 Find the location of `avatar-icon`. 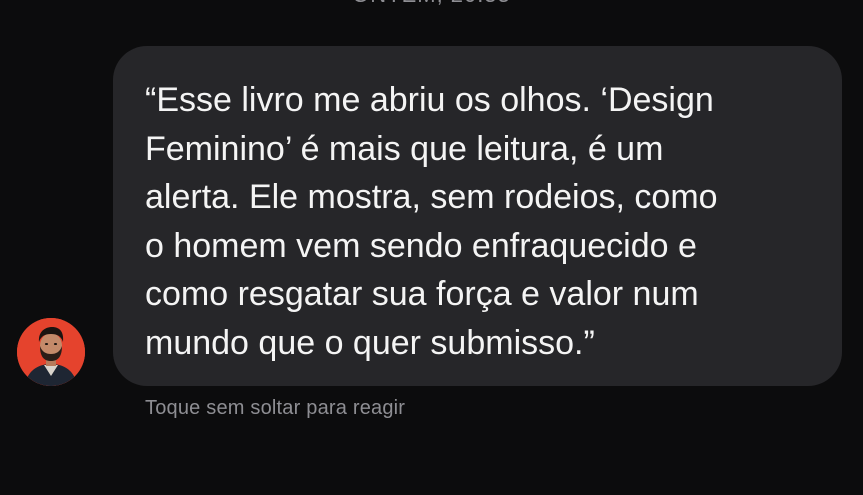

avatar-icon is located at coordinates (51, 352).